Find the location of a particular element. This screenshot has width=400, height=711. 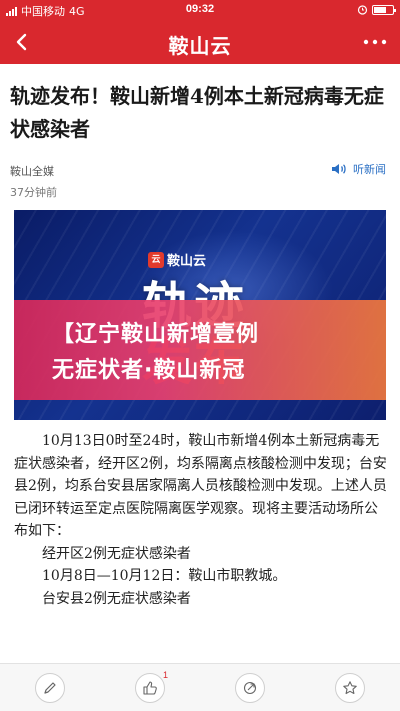

listen-label: 听新闻 is located at coordinates (369, 169).